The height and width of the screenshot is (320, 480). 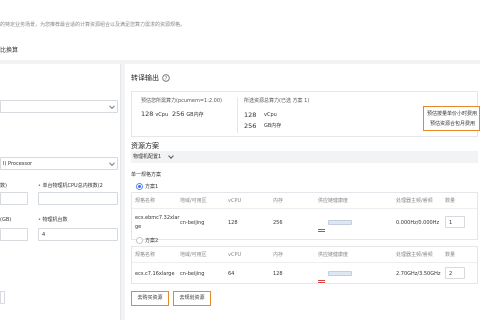 What do you see at coordinates (14, 234) in the screenshot?
I see `field-c-input` at bounding box center [14, 234].